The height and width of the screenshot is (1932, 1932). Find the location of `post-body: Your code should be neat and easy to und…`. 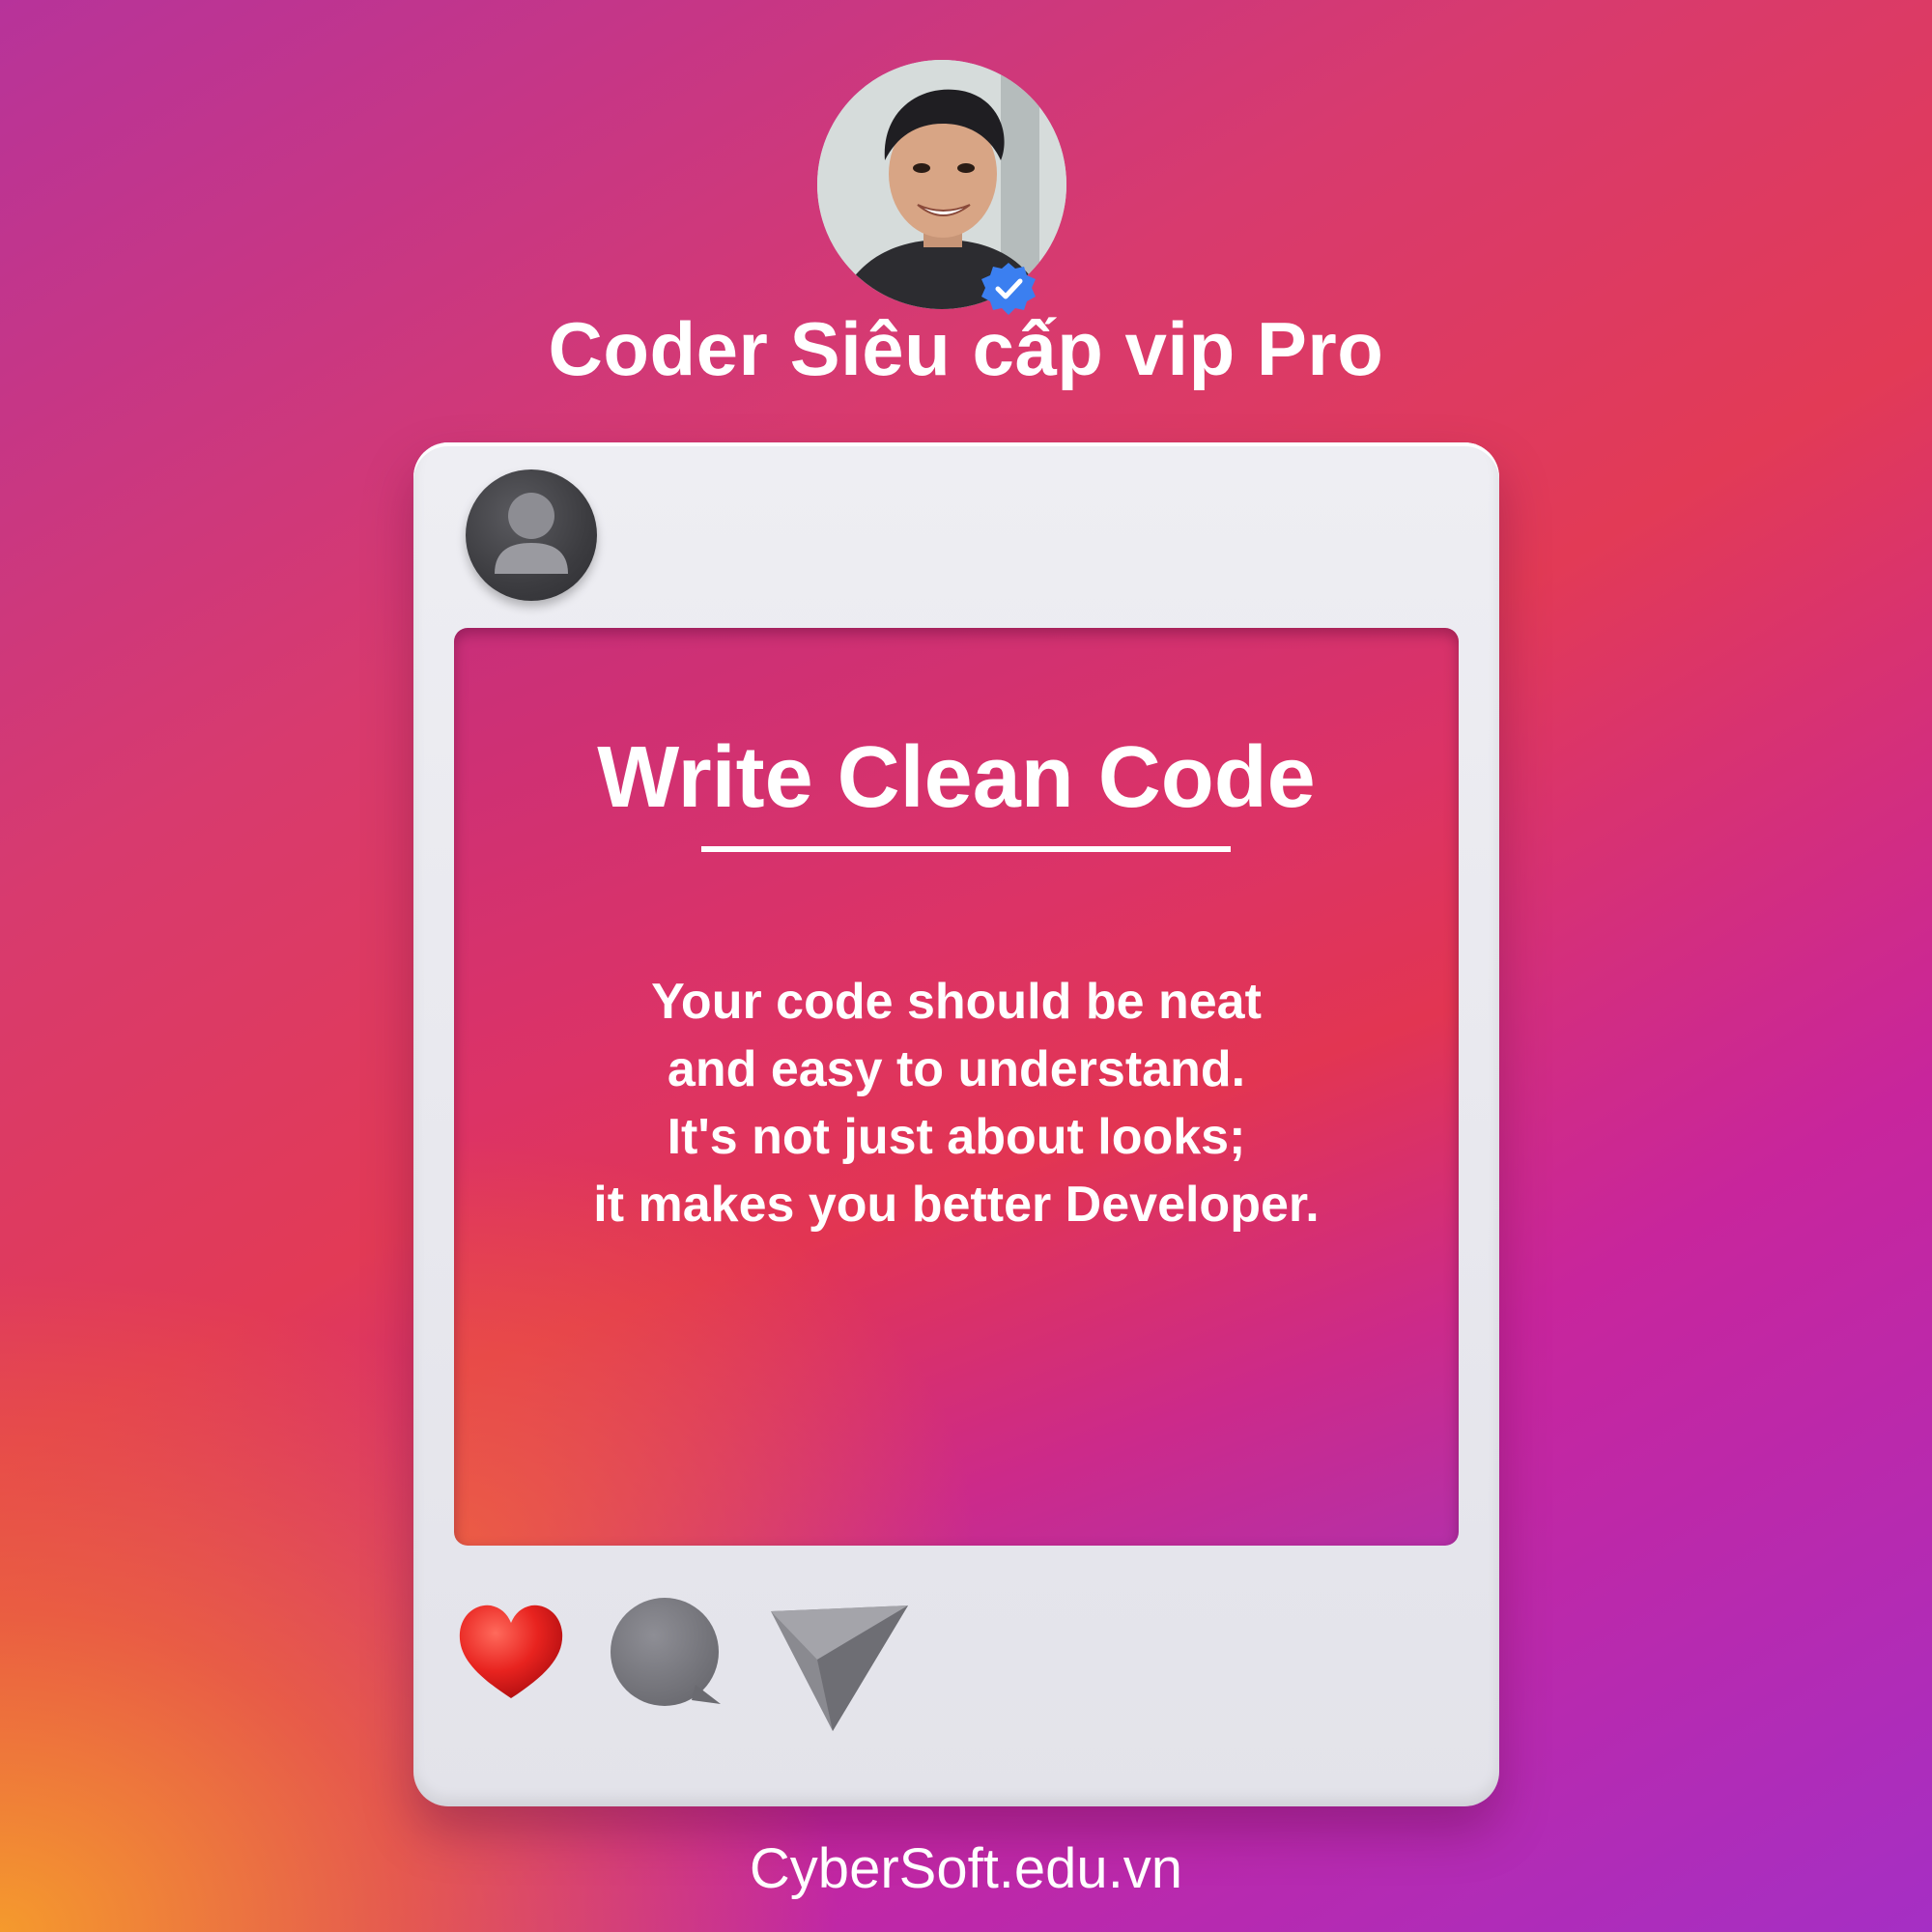

post-body: Your code should be neat and easy to und… is located at coordinates (956, 1103).